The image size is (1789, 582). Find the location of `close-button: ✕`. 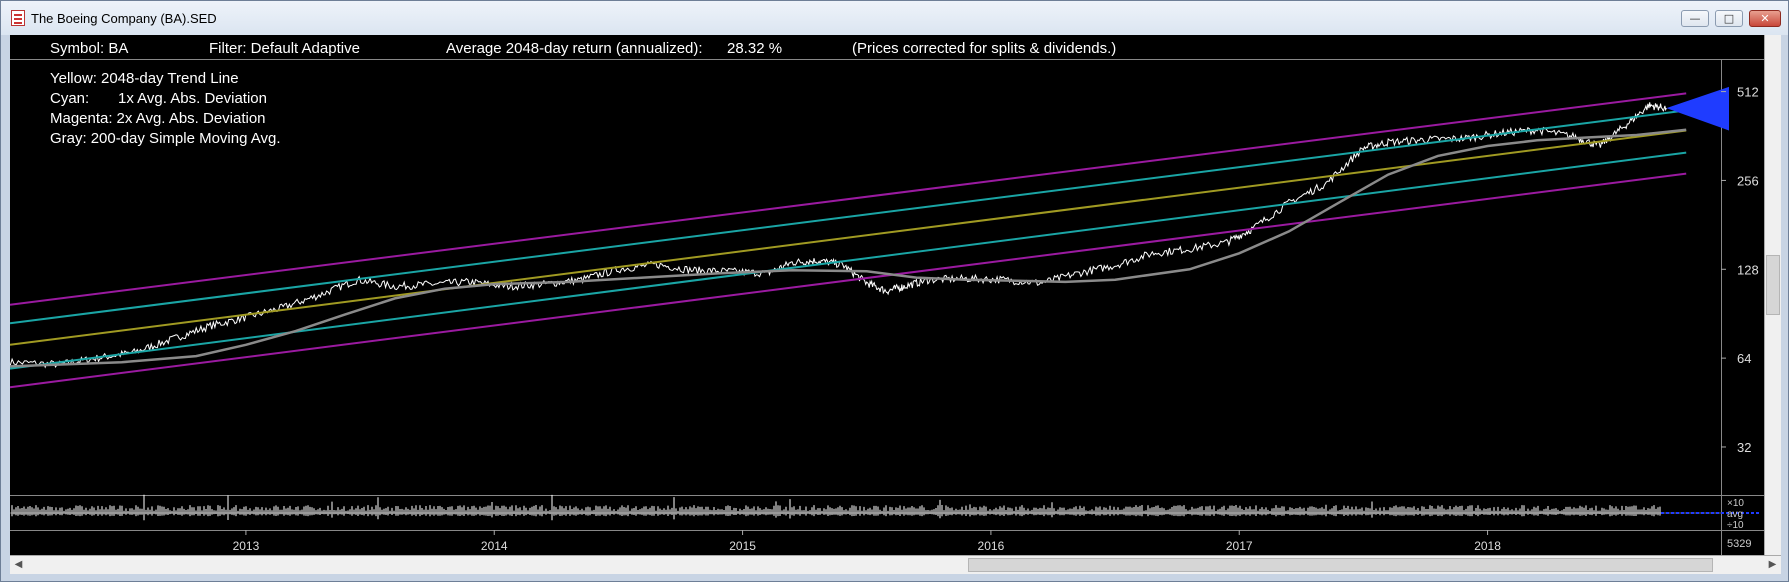

close-button: ✕ is located at coordinates (1765, 18).